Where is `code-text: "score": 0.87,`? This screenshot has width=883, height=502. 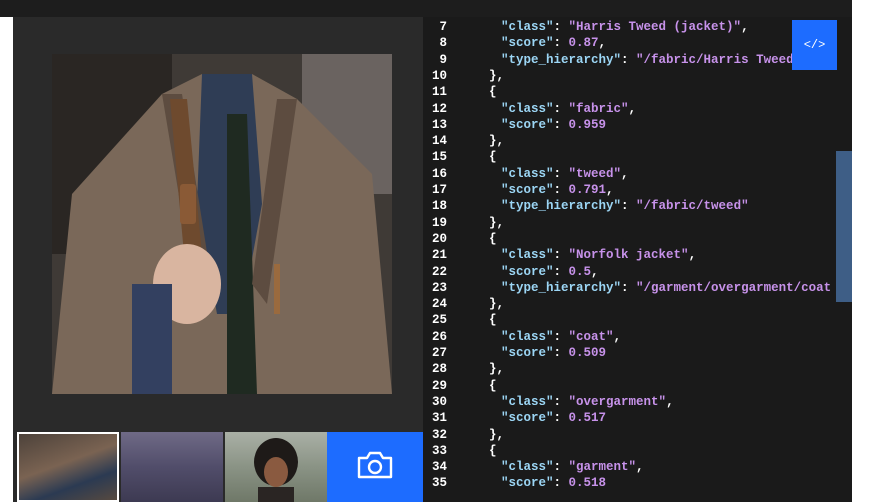
code-text: "score": 0.87, is located at coordinates (526, 43).